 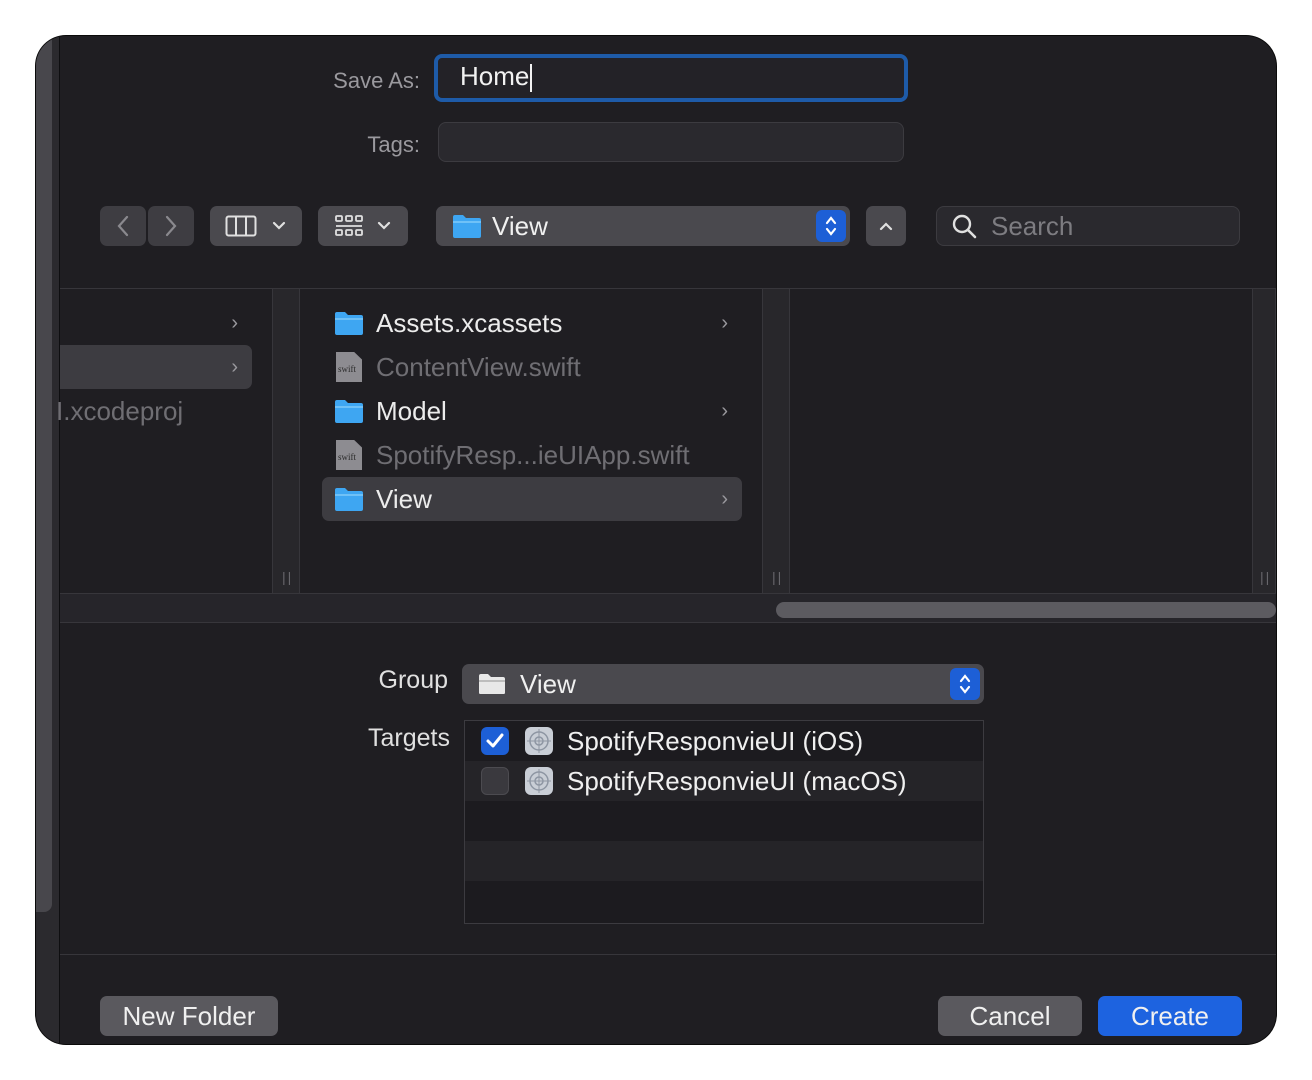 I want to click on target-row-macos: SpotifyResponvieUI (macOS), so click(x=724, y=781).